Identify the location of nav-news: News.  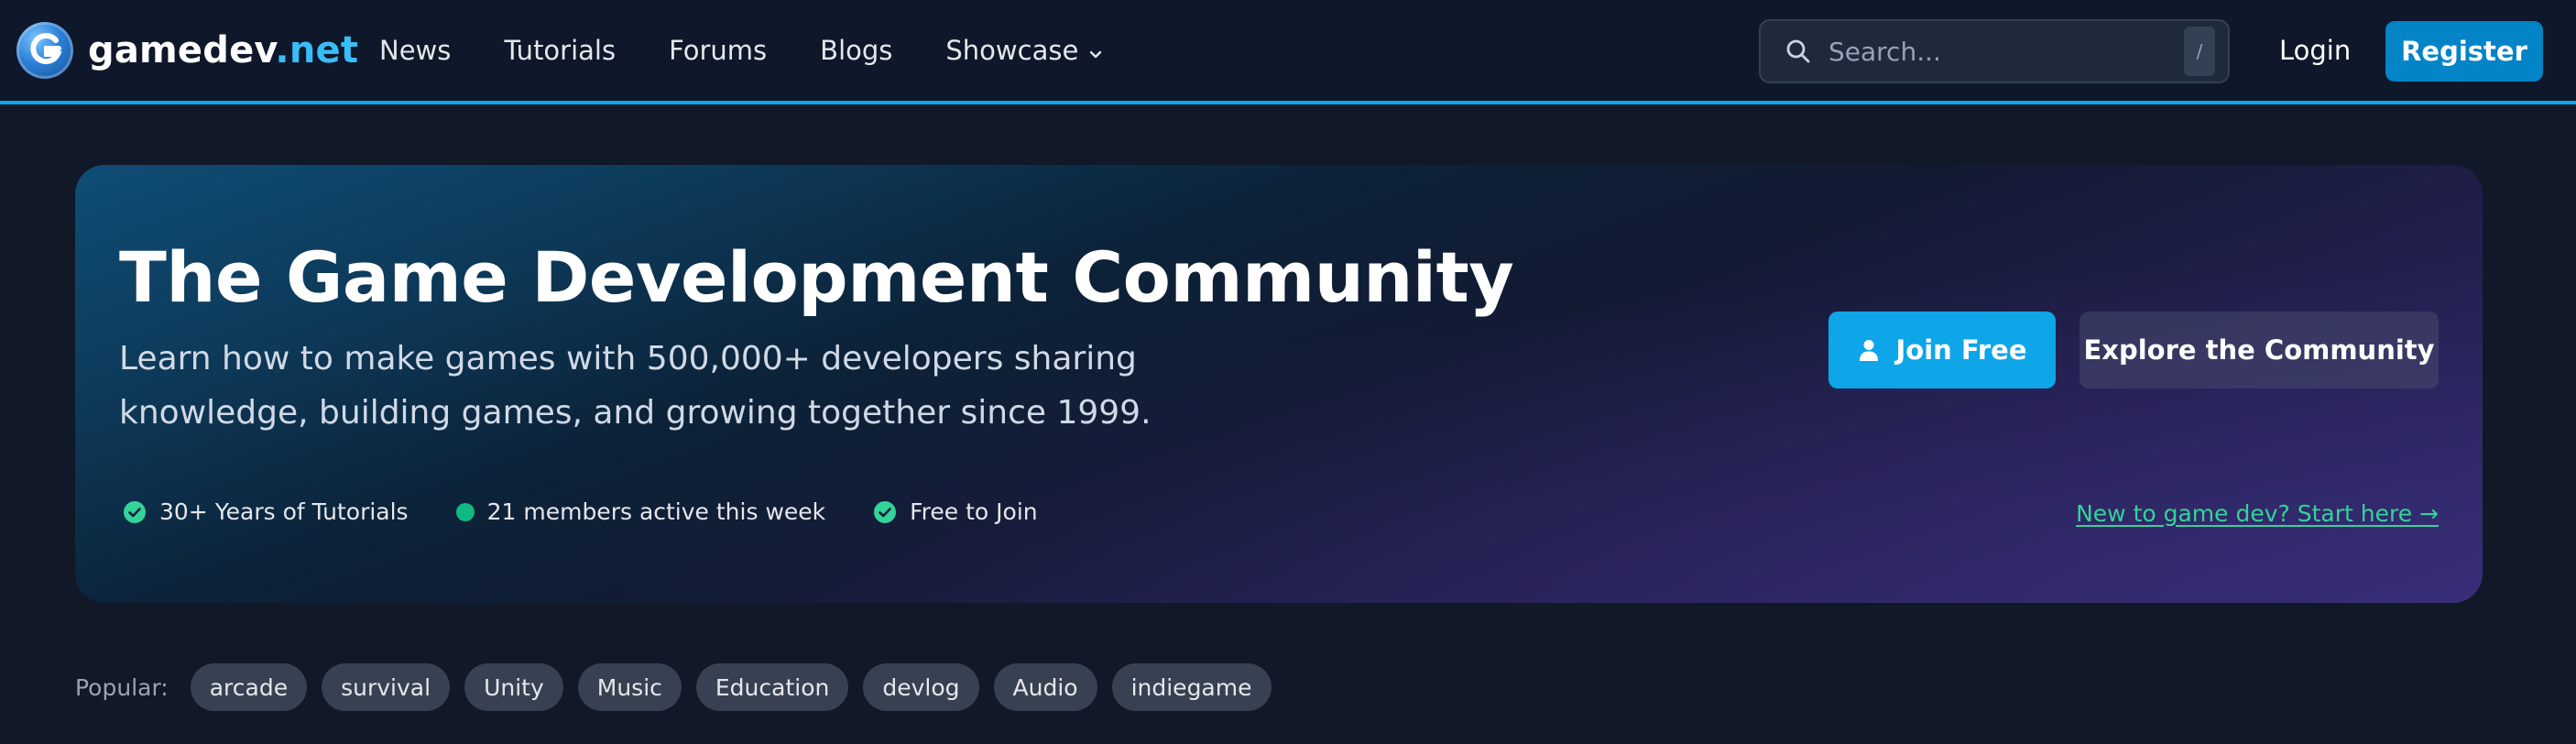
(415, 50).